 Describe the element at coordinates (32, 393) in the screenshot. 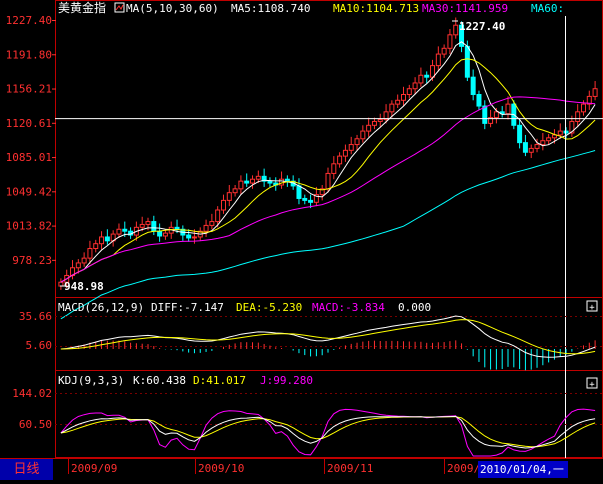

I see `kdj-tick-top: 144.02` at that location.